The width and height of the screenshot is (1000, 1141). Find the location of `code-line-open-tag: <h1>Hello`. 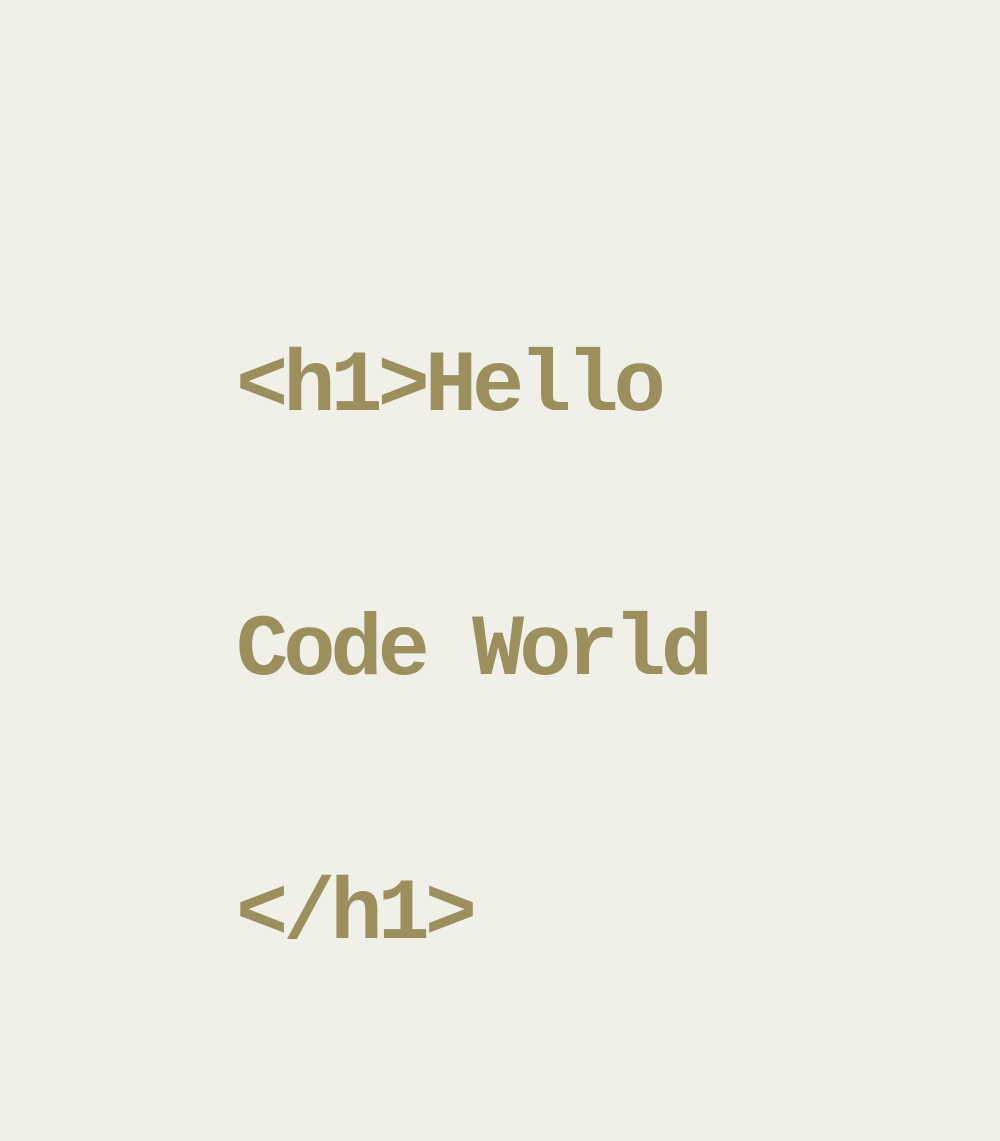

code-line-open-tag: <h1>Hello is located at coordinates (451, 388).